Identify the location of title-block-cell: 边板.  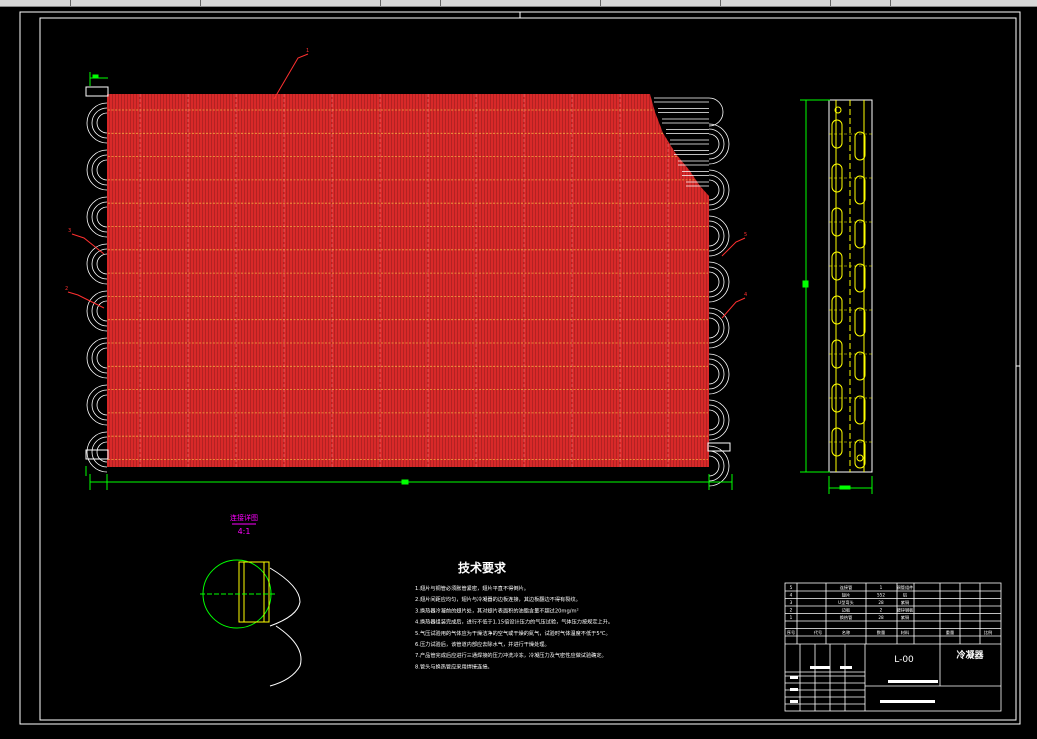
(846, 610).